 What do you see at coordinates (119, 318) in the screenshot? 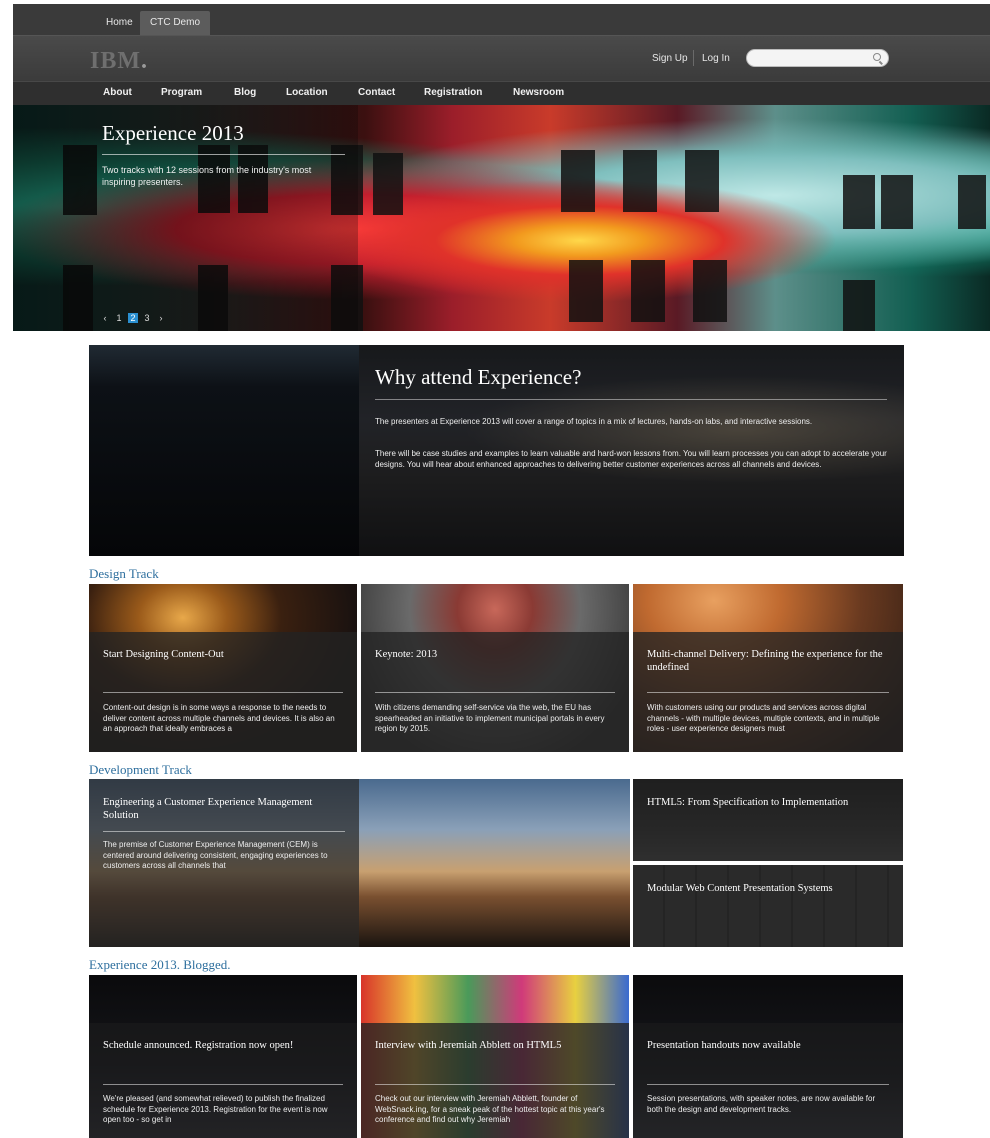
I see `slide-page-1: 1` at bounding box center [119, 318].